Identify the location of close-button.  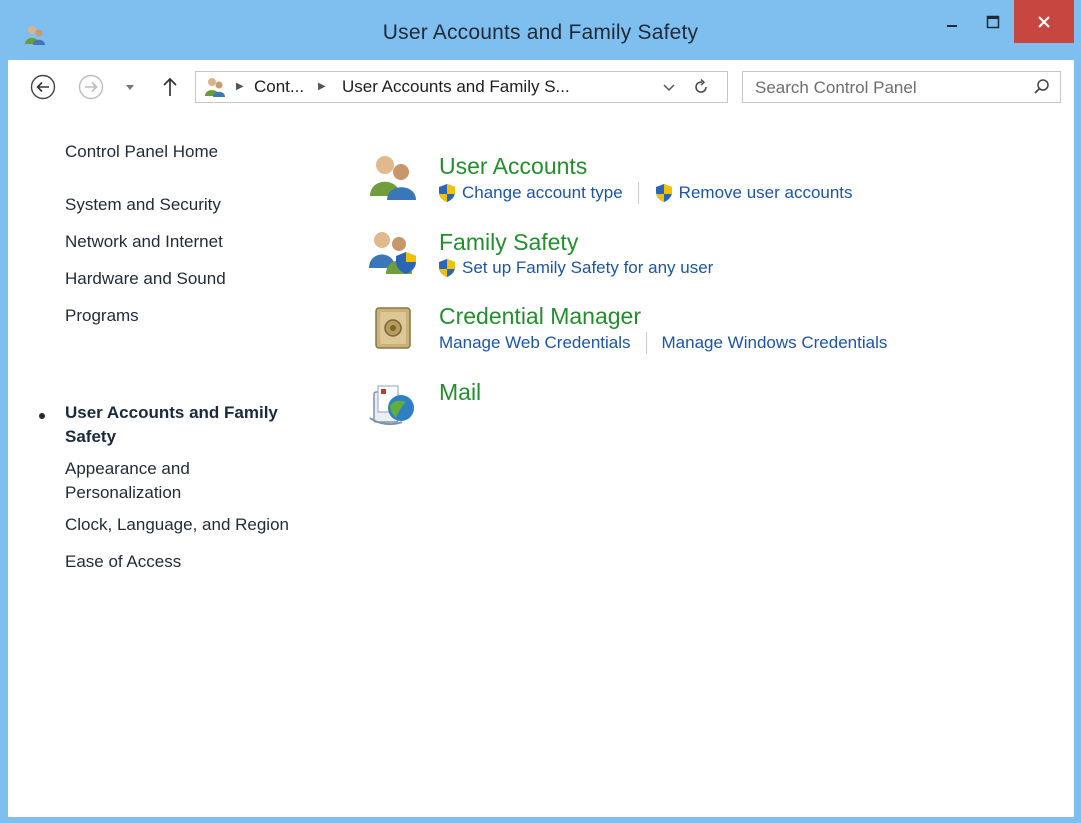
(1044, 21).